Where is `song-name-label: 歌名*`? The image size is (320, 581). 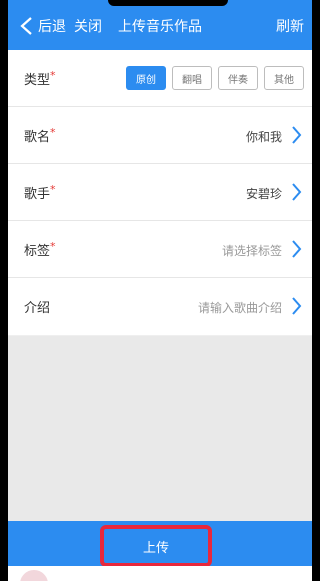
song-name-label: 歌名* is located at coordinates (40, 135).